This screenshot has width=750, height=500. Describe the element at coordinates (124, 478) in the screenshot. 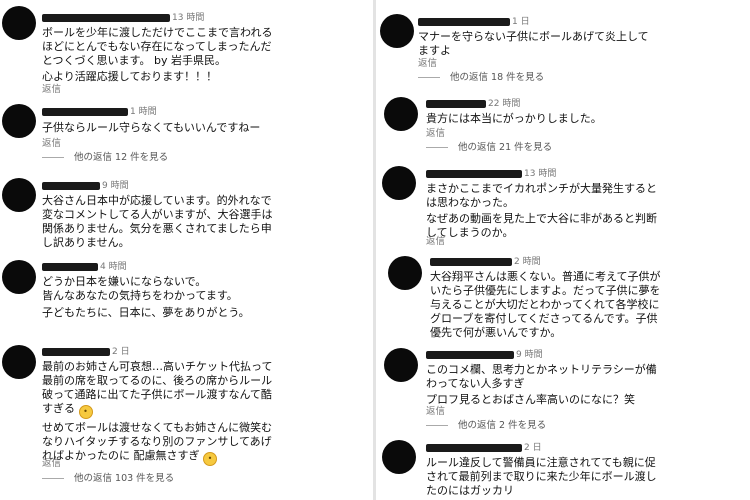

I see `view-more-replies-label: 他の返信 103 件を見る` at that location.